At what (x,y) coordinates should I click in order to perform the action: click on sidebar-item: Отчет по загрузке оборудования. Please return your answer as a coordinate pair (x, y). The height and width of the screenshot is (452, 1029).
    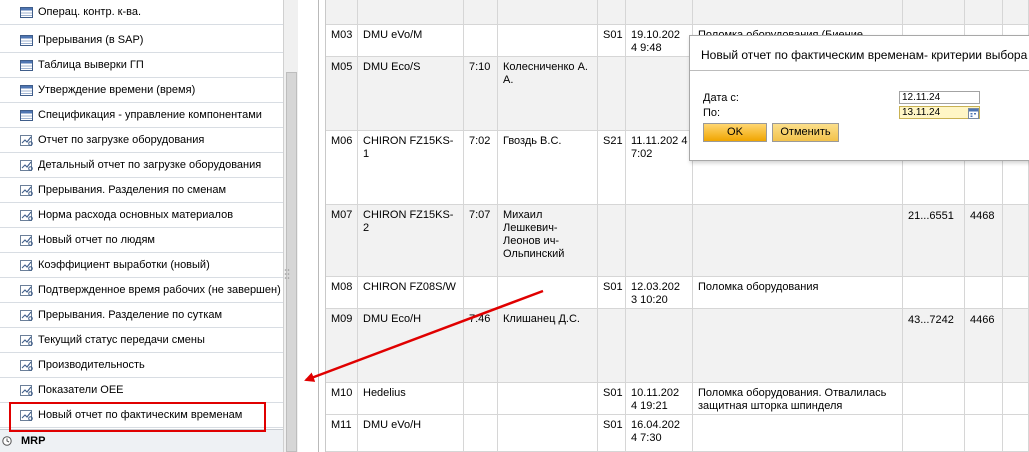
    Looking at the image, I should click on (141, 140).